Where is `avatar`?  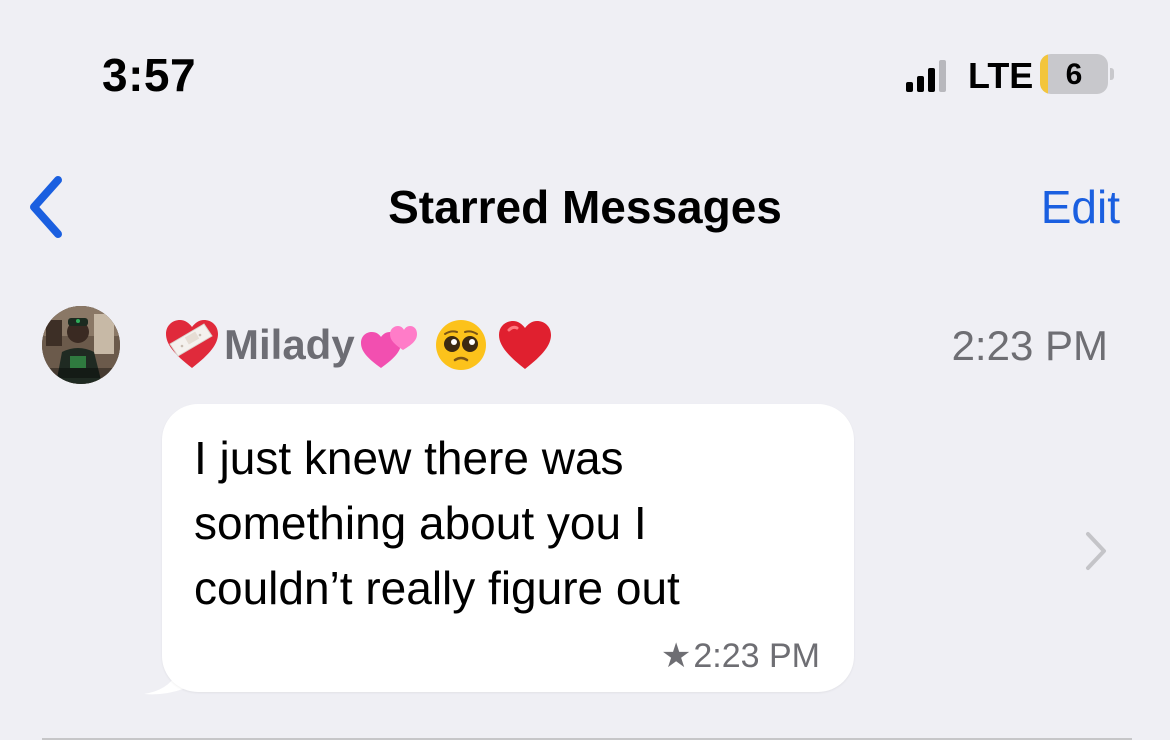
avatar is located at coordinates (81, 345).